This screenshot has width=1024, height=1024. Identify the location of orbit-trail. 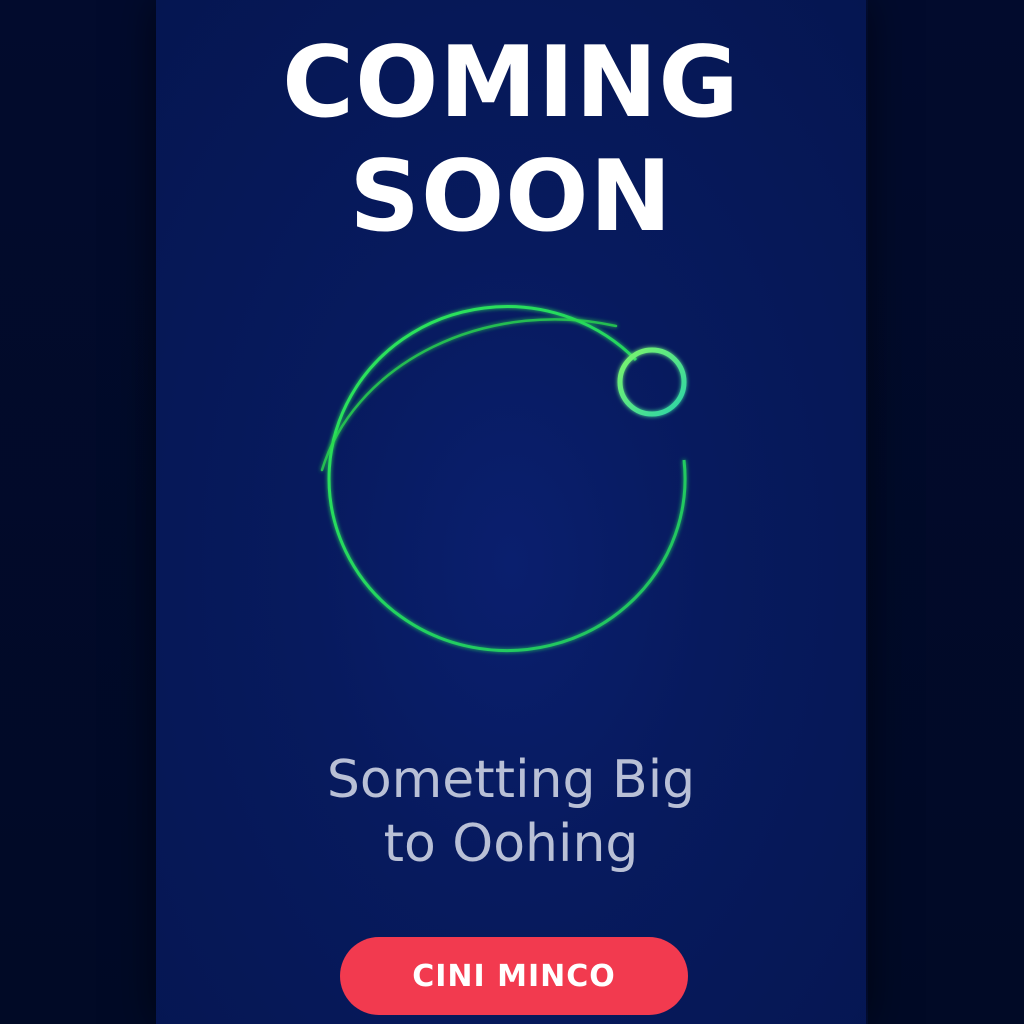
(469, 395).